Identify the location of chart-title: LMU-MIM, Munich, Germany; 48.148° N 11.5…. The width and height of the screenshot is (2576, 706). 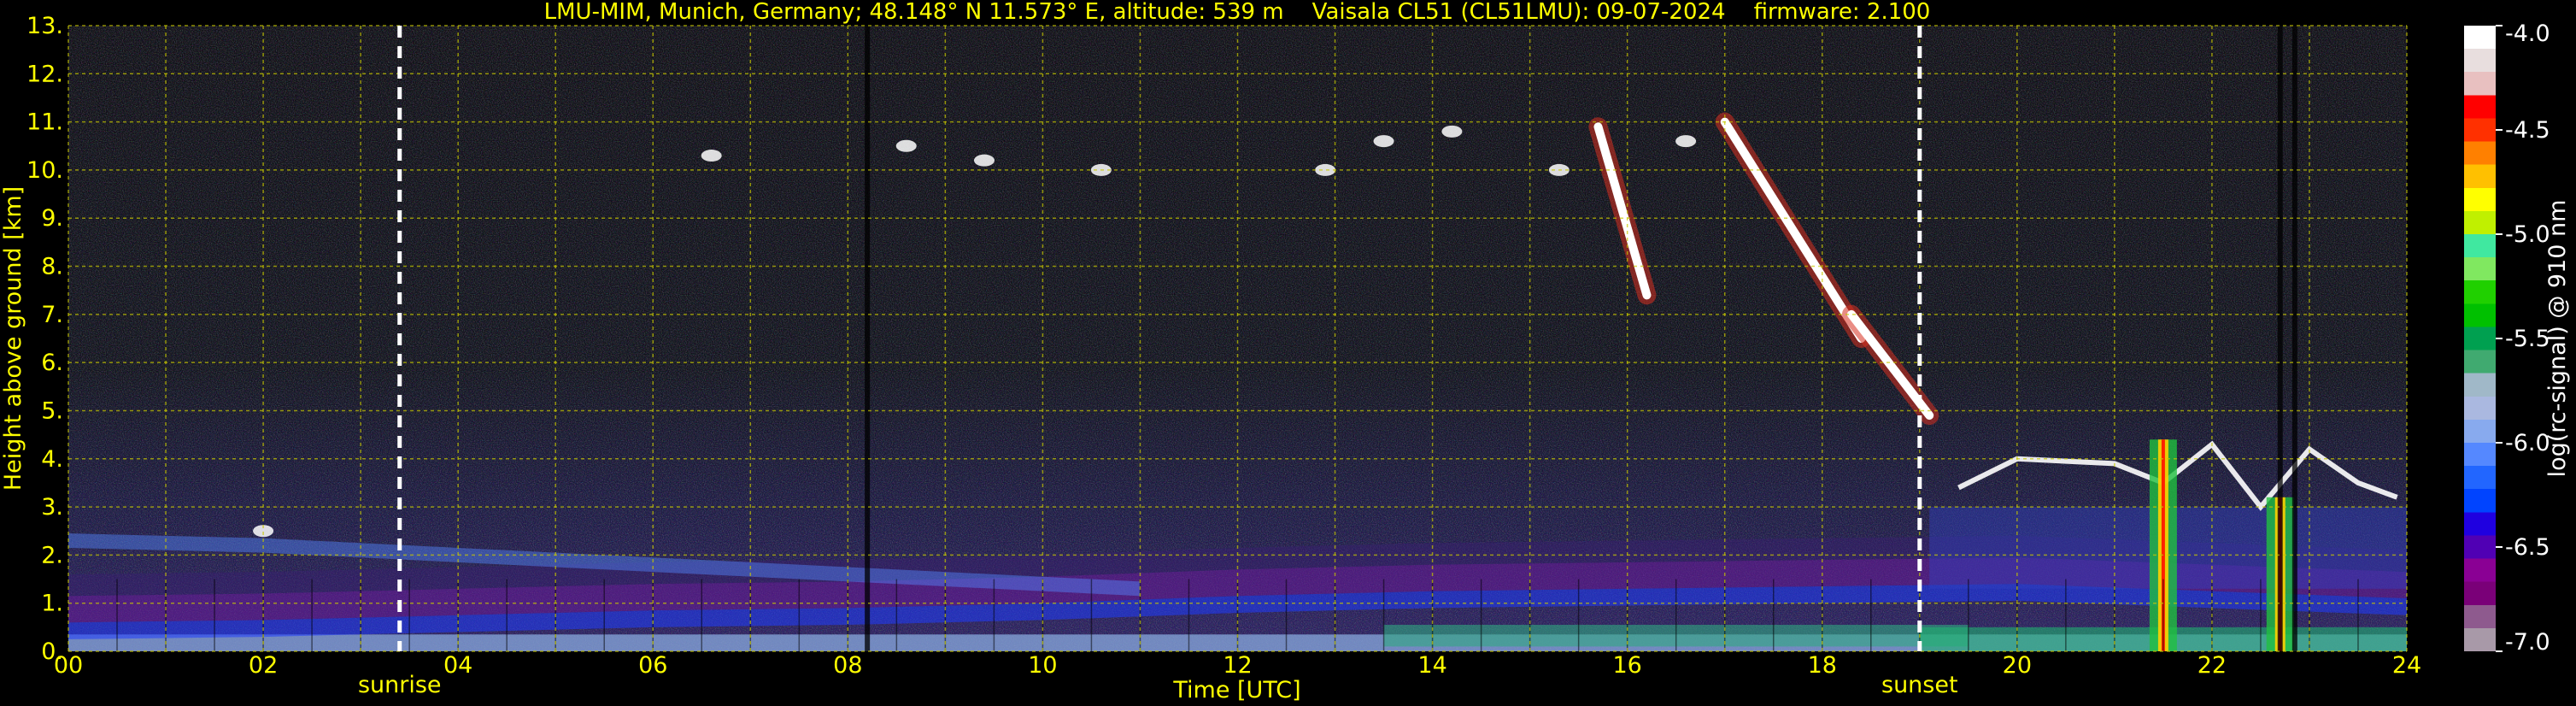
(1237, 12).